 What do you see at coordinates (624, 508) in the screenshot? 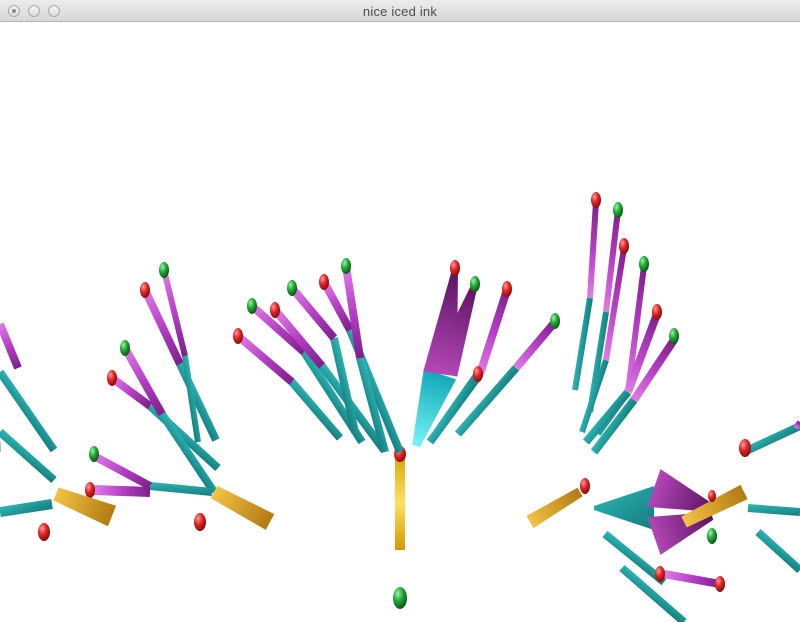
I see `teal-cone` at bounding box center [624, 508].